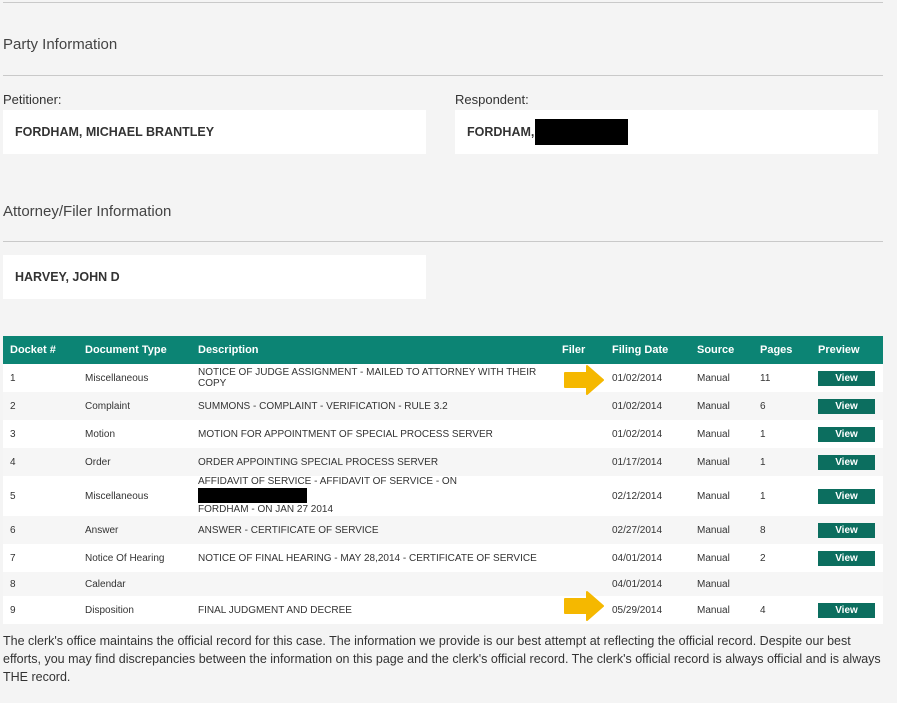 This screenshot has width=897, height=703. Describe the element at coordinates (763, 558) in the screenshot. I see `pages: 2` at that location.